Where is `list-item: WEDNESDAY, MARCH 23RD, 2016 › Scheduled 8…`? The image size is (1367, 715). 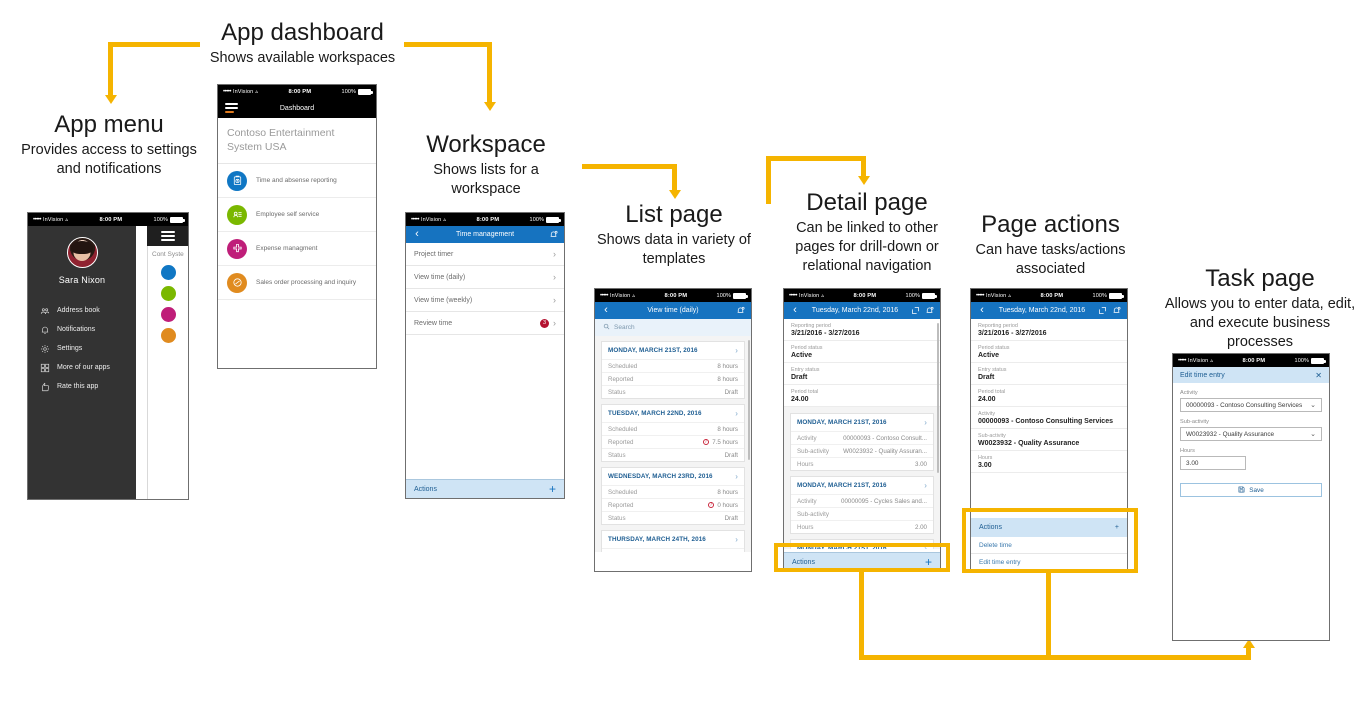
list-item: WEDNESDAY, MARCH 23RD, 2016 › Scheduled 8… is located at coordinates (673, 496).